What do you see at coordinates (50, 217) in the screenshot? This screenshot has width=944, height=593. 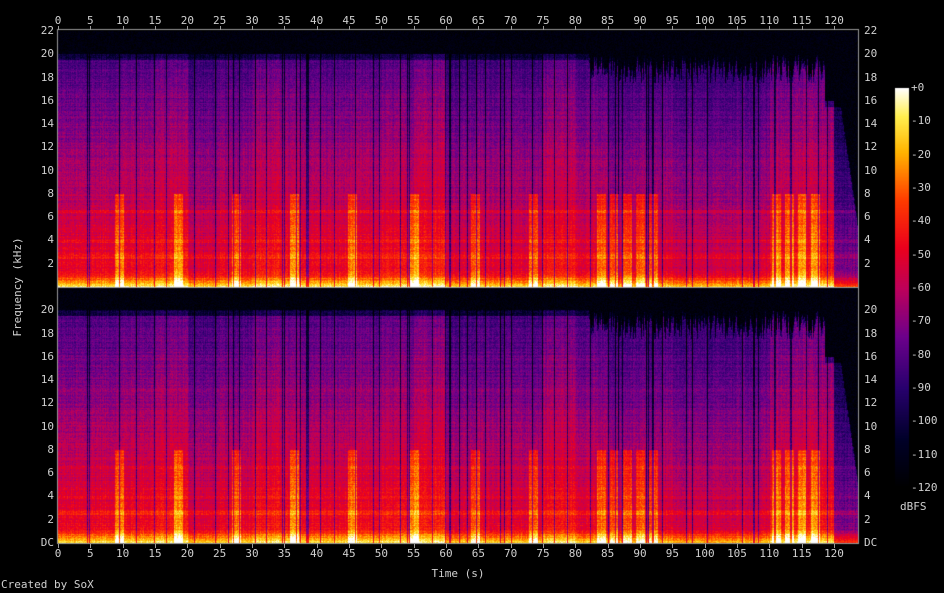 I see `y-tick-label-left: 6` at bounding box center [50, 217].